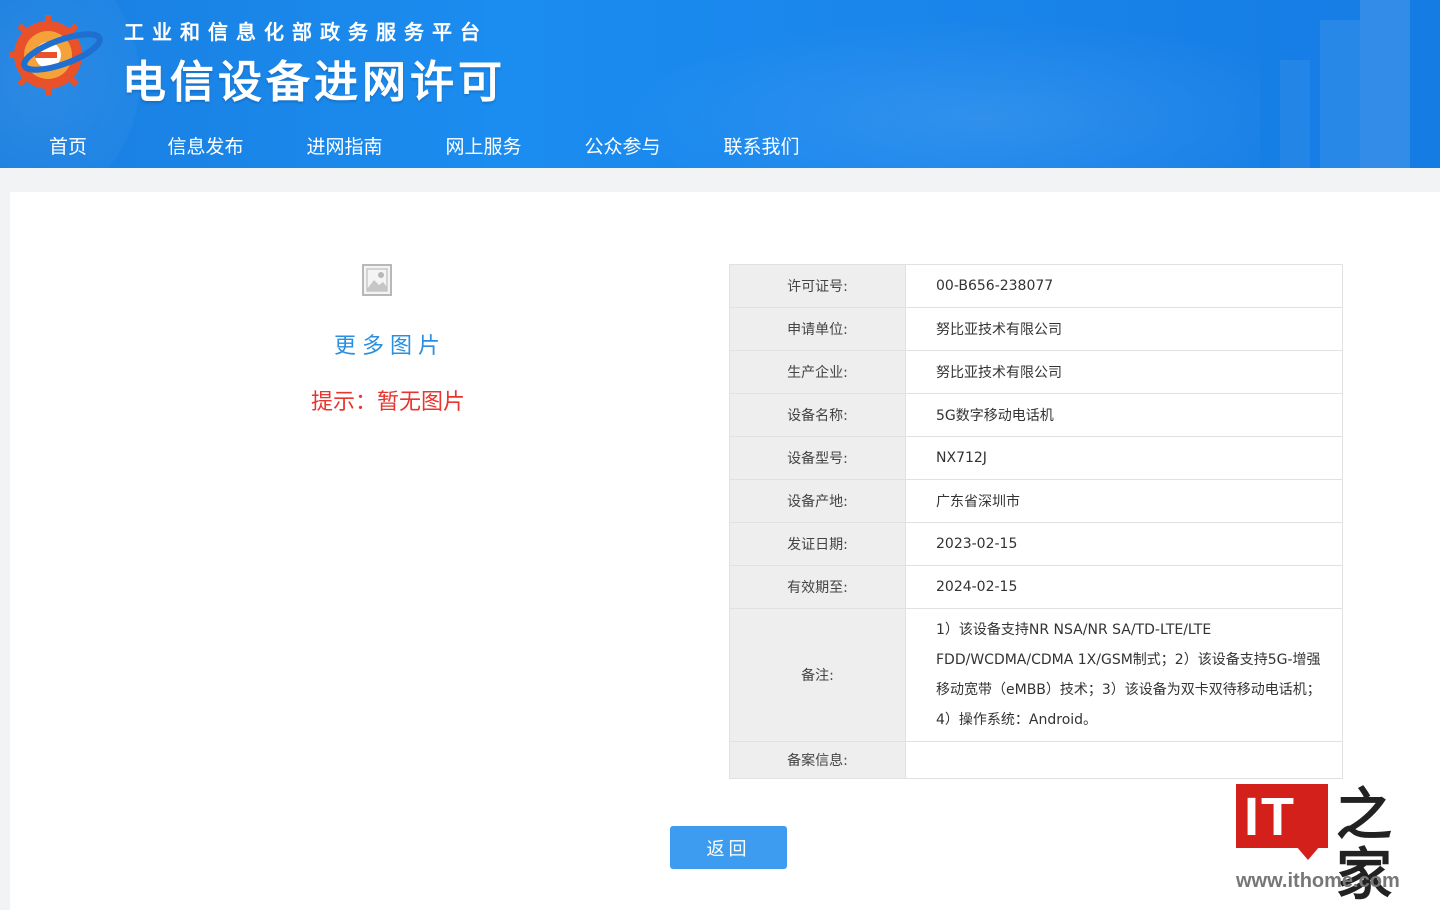 The height and width of the screenshot is (910, 1440). Describe the element at coordinates (1128, 660) in the screenshot. I see `notes-line: FDD/WCDMA/CDMA 1X/GSM制式；2）该设备支持5G-增强` at that location.